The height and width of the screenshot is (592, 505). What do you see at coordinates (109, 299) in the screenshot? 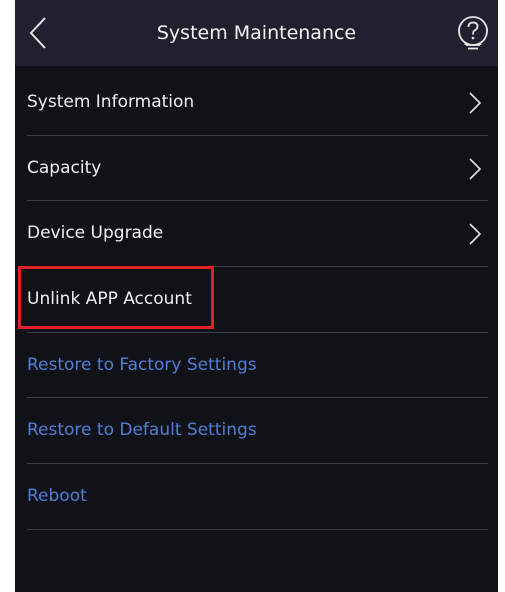
I see `menu-item-label: Unlink APP Account` at bounding box center [109, 299].